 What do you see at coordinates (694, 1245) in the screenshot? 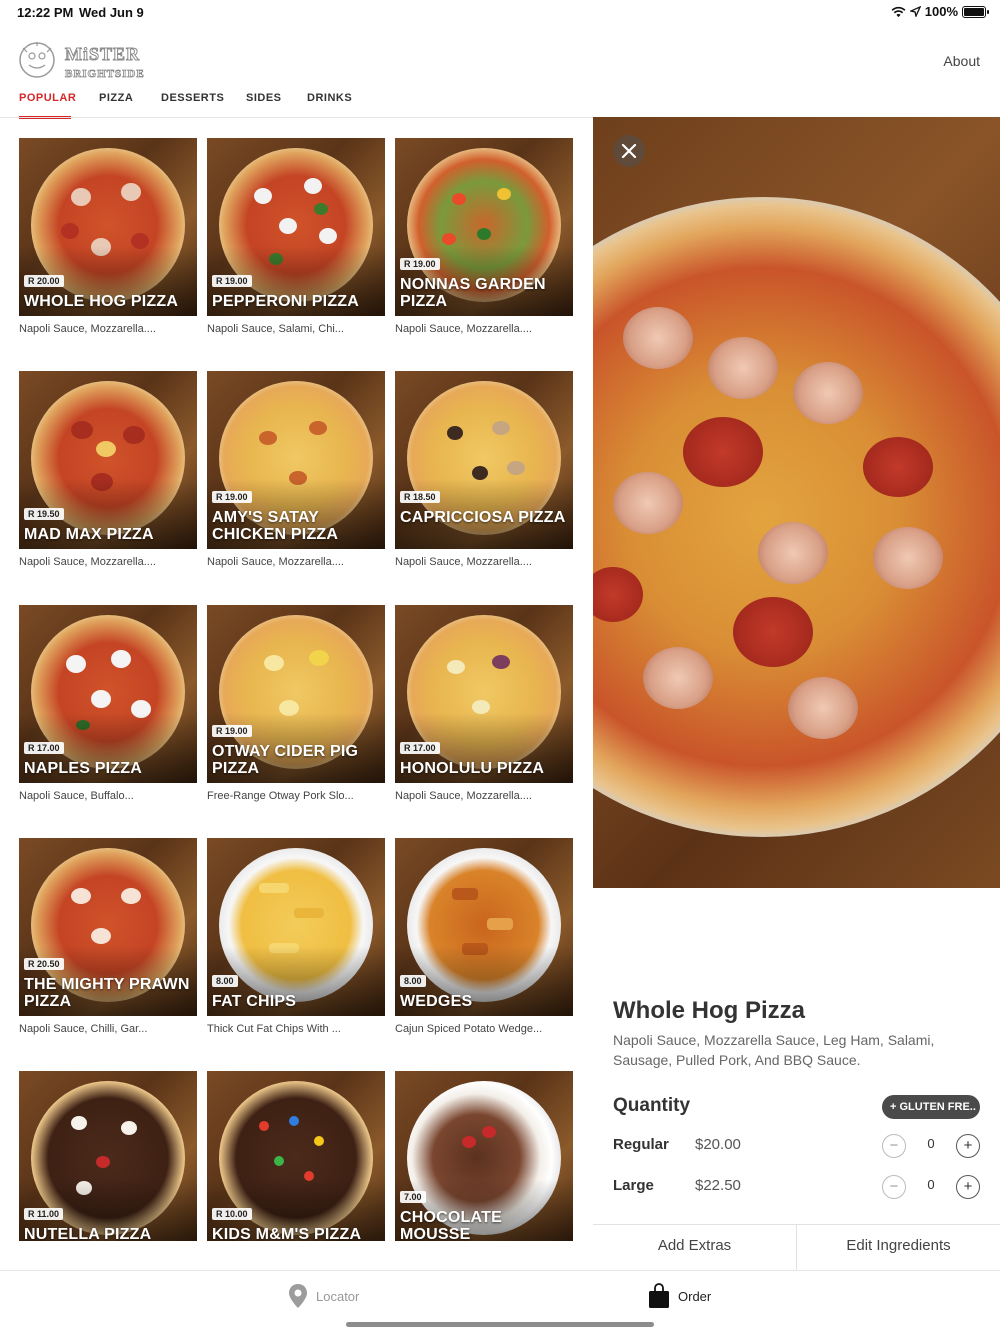
I see `add-extras-button: Add Extras` at bounding box center [694, 1245].